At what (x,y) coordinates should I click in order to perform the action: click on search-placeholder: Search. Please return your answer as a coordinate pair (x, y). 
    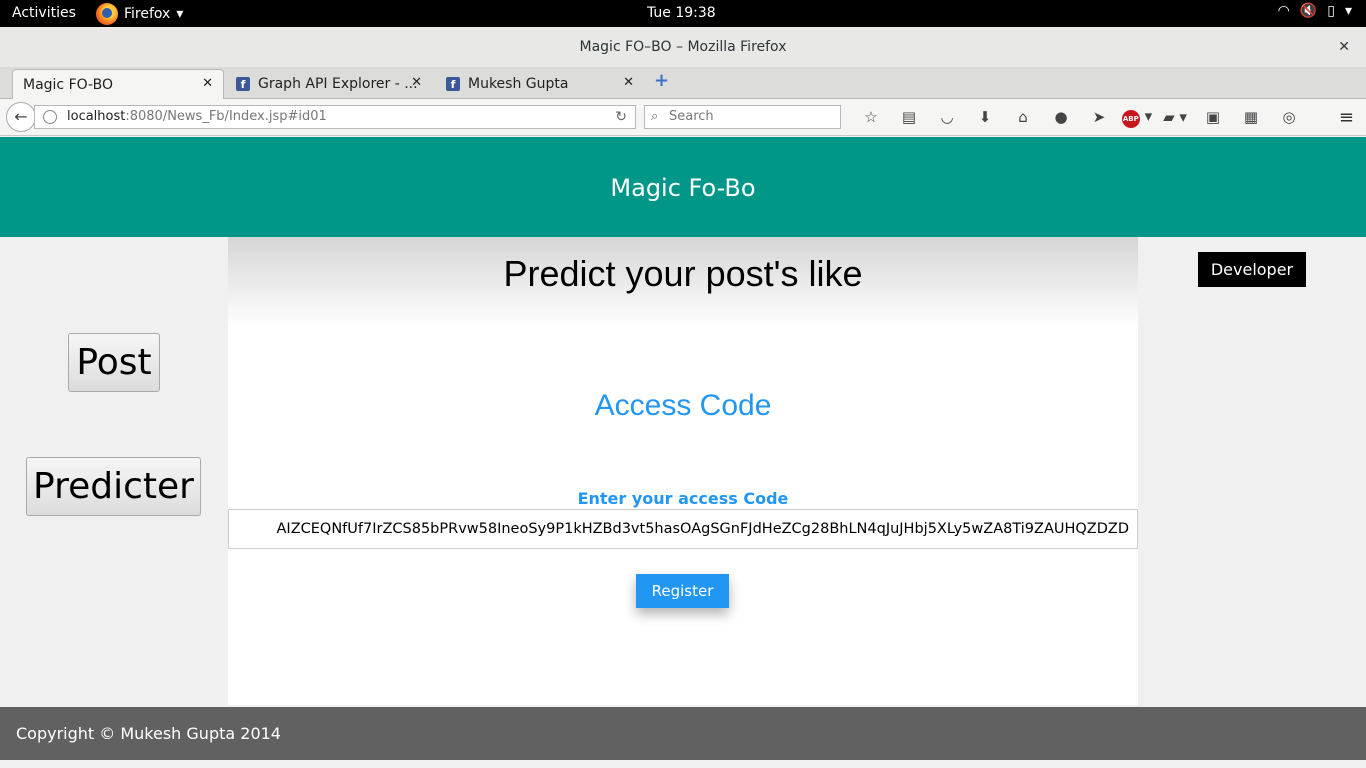
    Looking at the image, I should click on (691, 116).